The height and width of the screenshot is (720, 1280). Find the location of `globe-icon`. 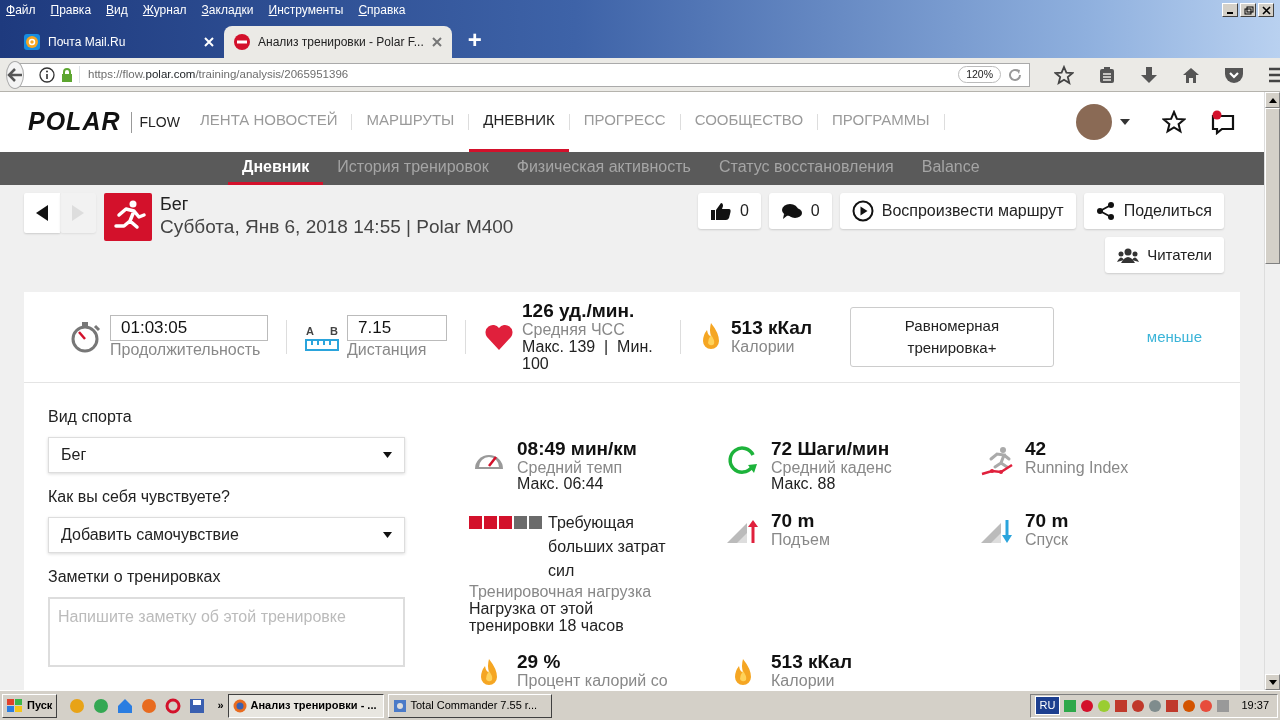

globe-icon is located at coordinates (239, 705).